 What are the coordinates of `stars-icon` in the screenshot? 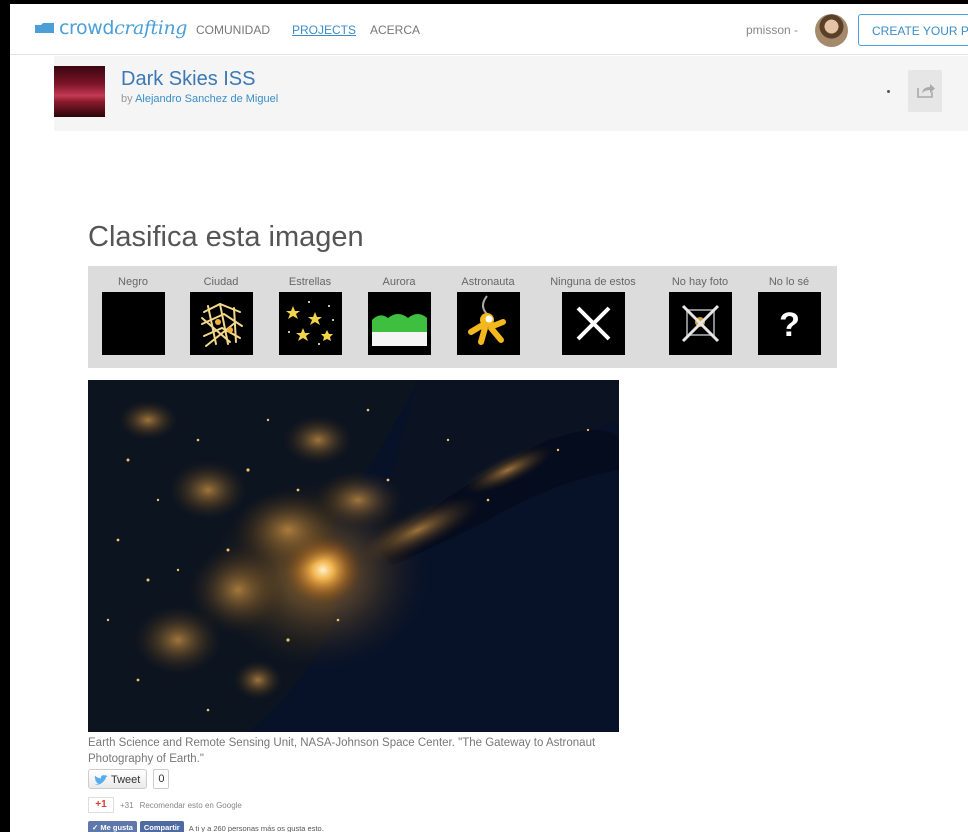 It's located at (310, 323).